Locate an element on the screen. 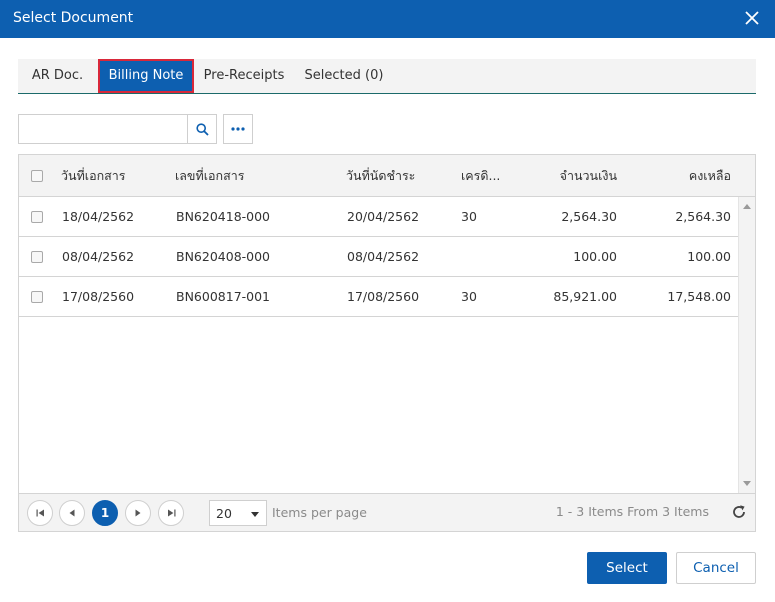  cell-due-date: 17/08/2560 is located at coordinates (383, 296).